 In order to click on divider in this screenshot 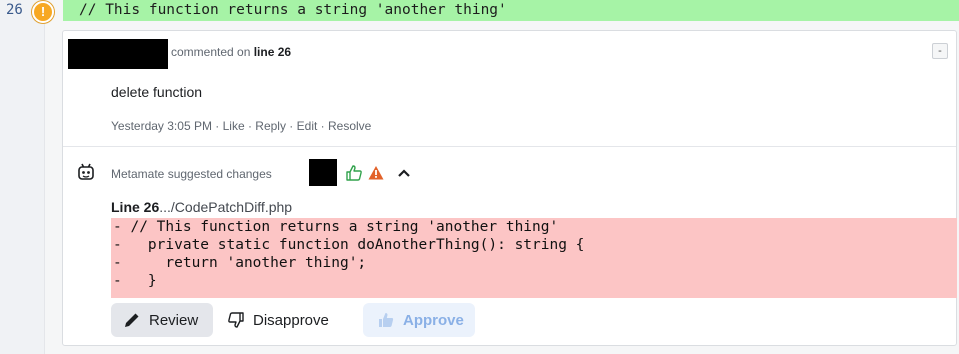, I will do `click(509, 146)`.